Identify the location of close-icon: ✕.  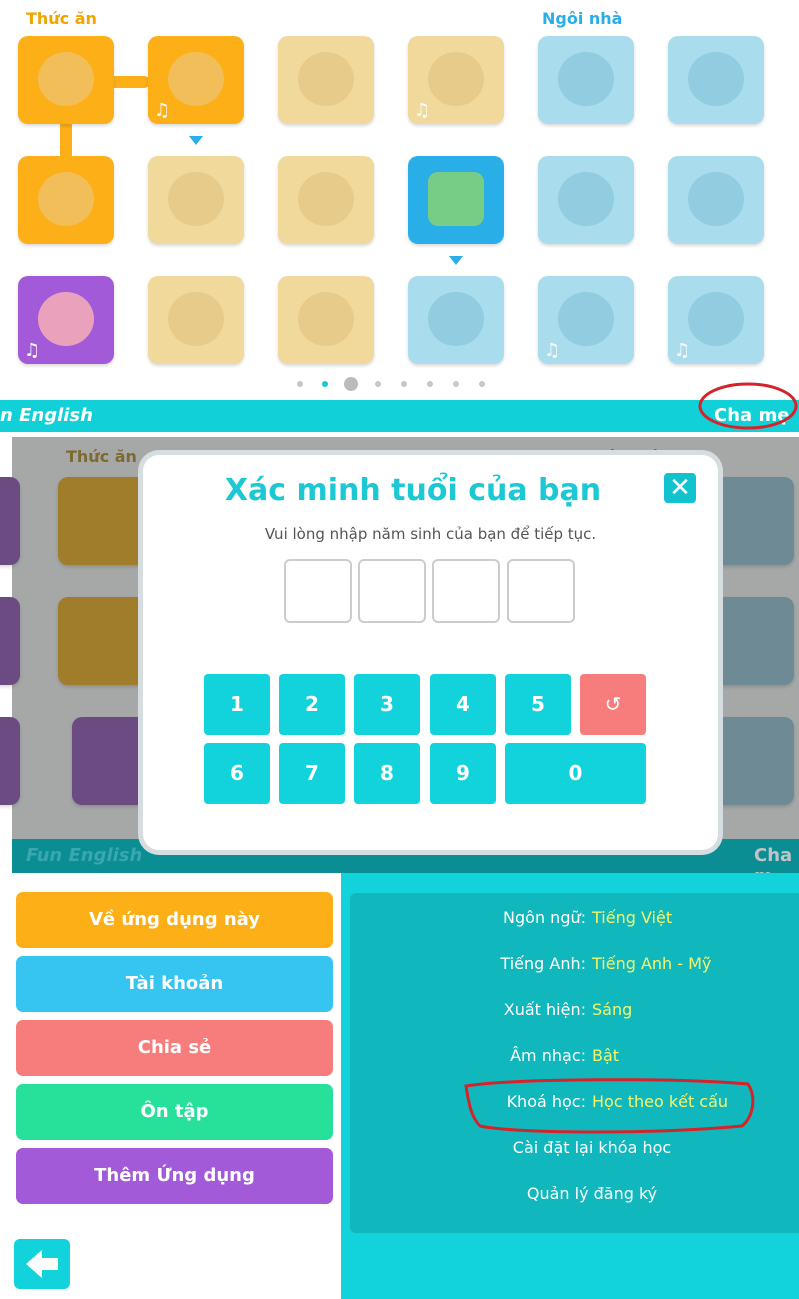
(680, 488).